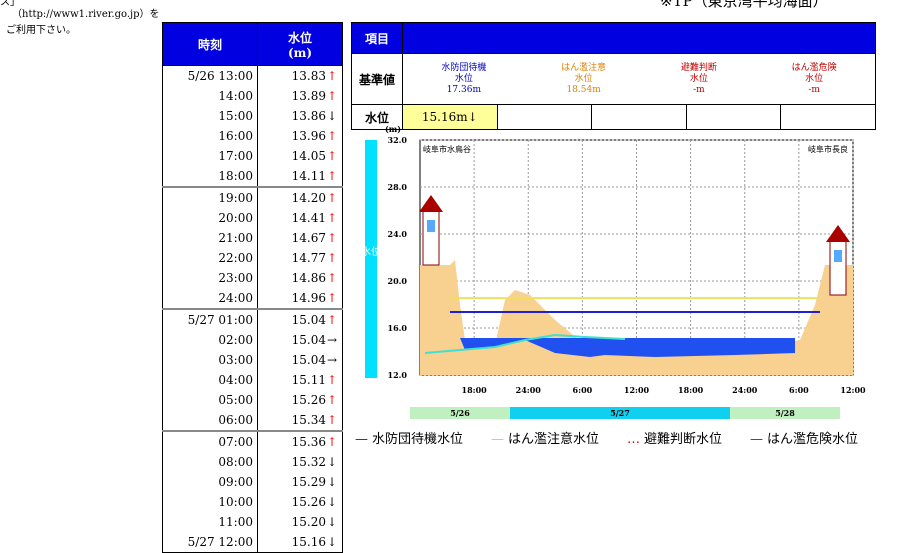 The height and width of the screenshot is (553, 920). I want to click on legend-item: — 水防団待機水位, so click(409, 439).